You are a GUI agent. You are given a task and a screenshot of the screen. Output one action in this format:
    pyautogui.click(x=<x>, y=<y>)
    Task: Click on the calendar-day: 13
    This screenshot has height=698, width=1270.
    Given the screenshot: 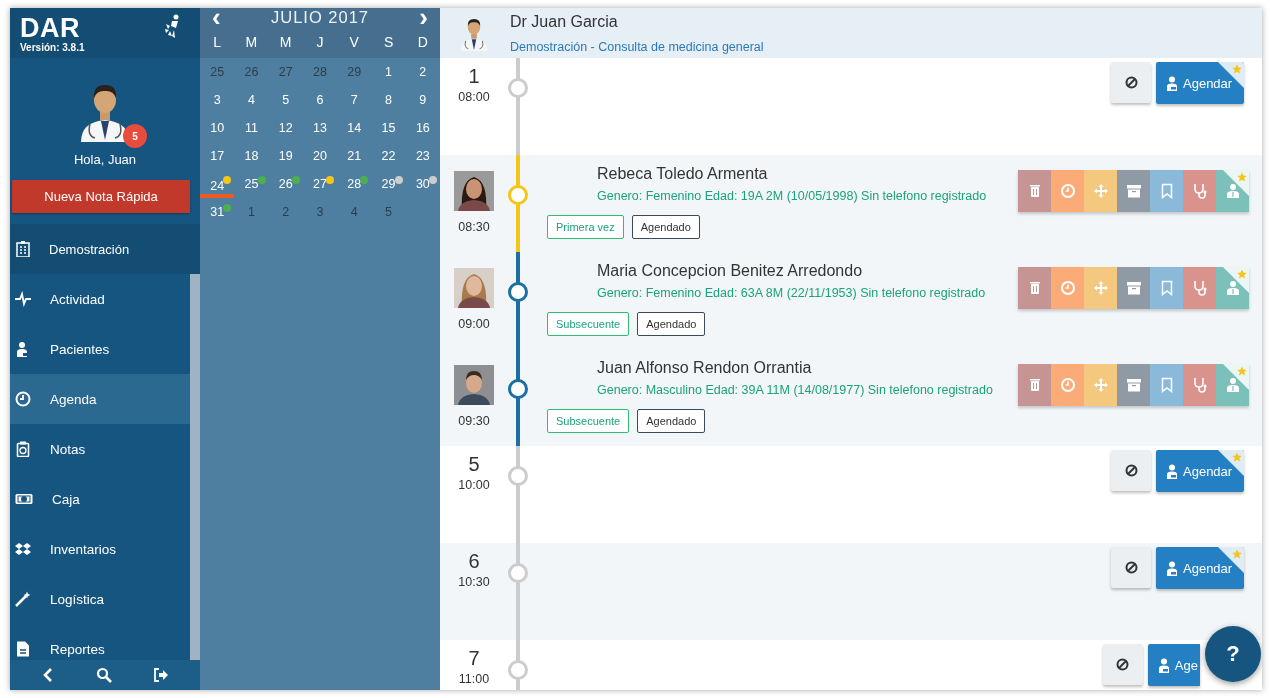 What is the action you would take?
    pyautogui.click(x=320, y=128)
    